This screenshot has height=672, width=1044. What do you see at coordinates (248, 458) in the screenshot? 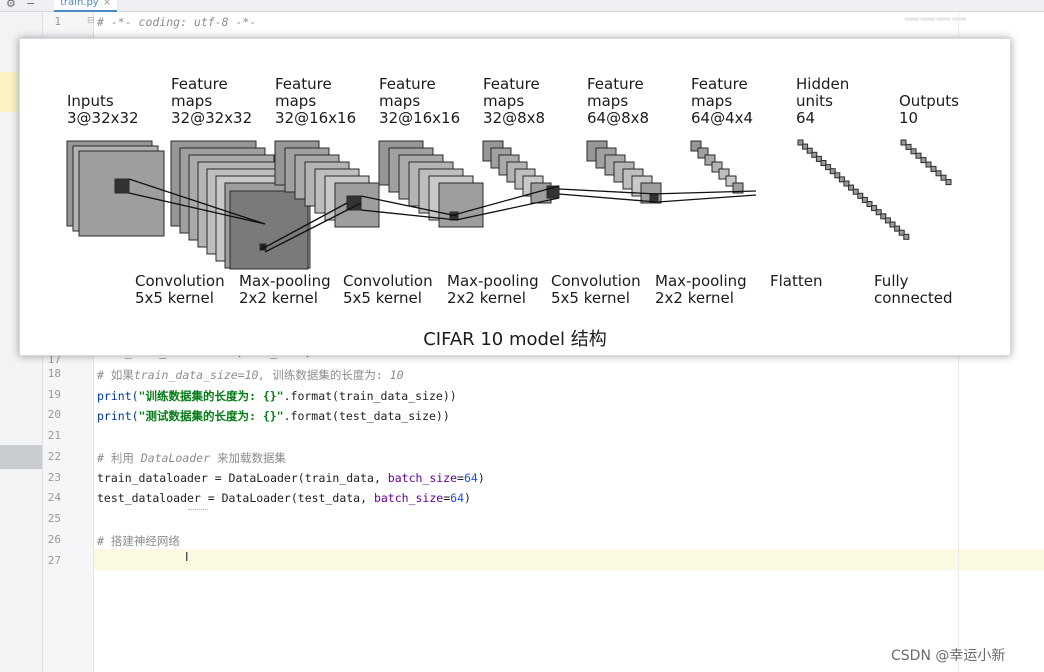
I see `comment: 来加载数据集` at bounding box center [248, 458].